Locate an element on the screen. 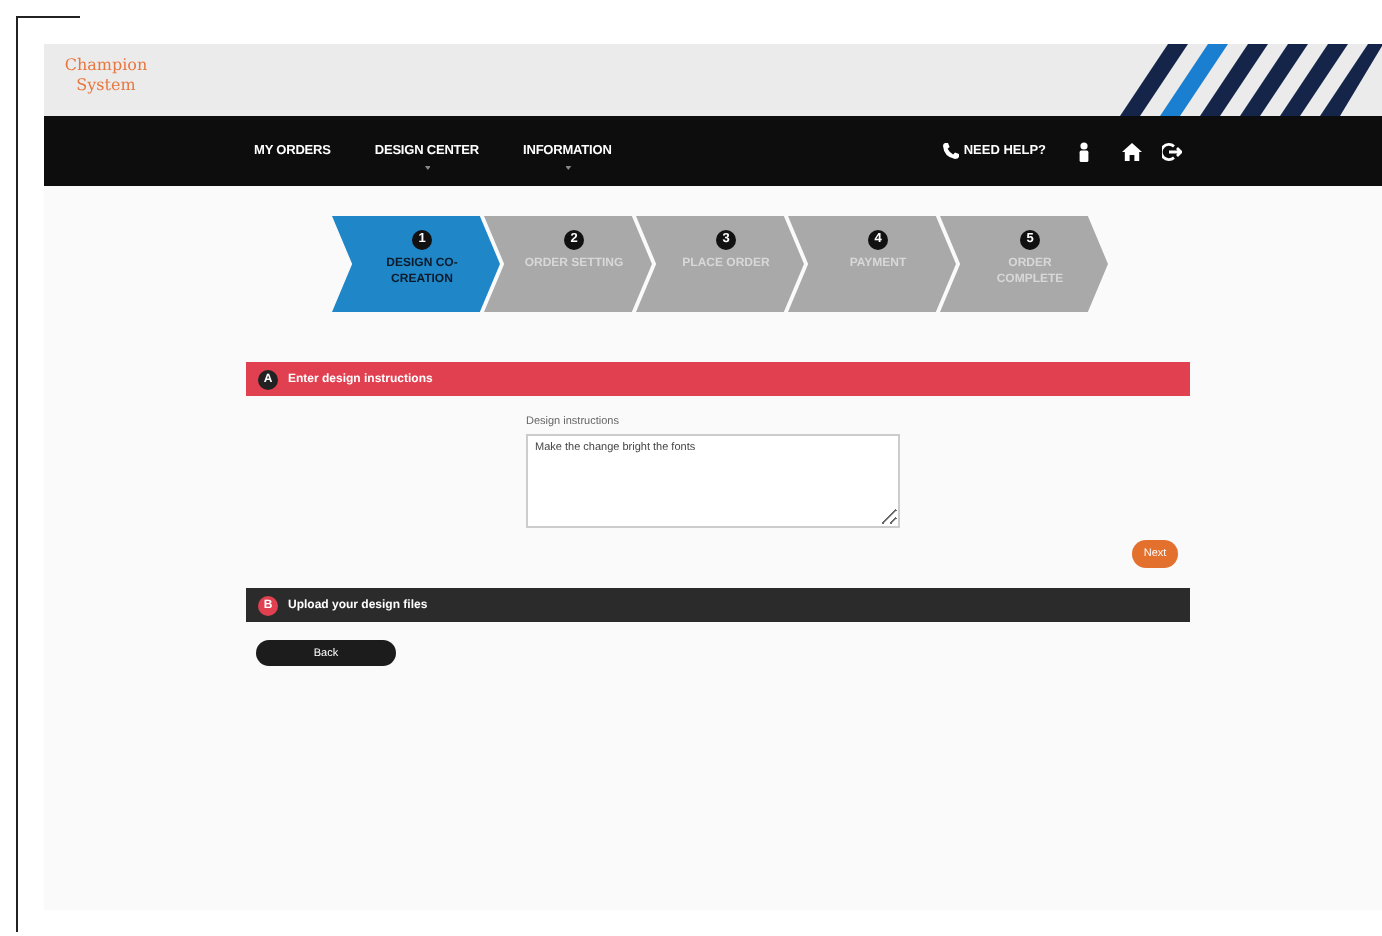  home-icon is located at coordinates (1132, 151).